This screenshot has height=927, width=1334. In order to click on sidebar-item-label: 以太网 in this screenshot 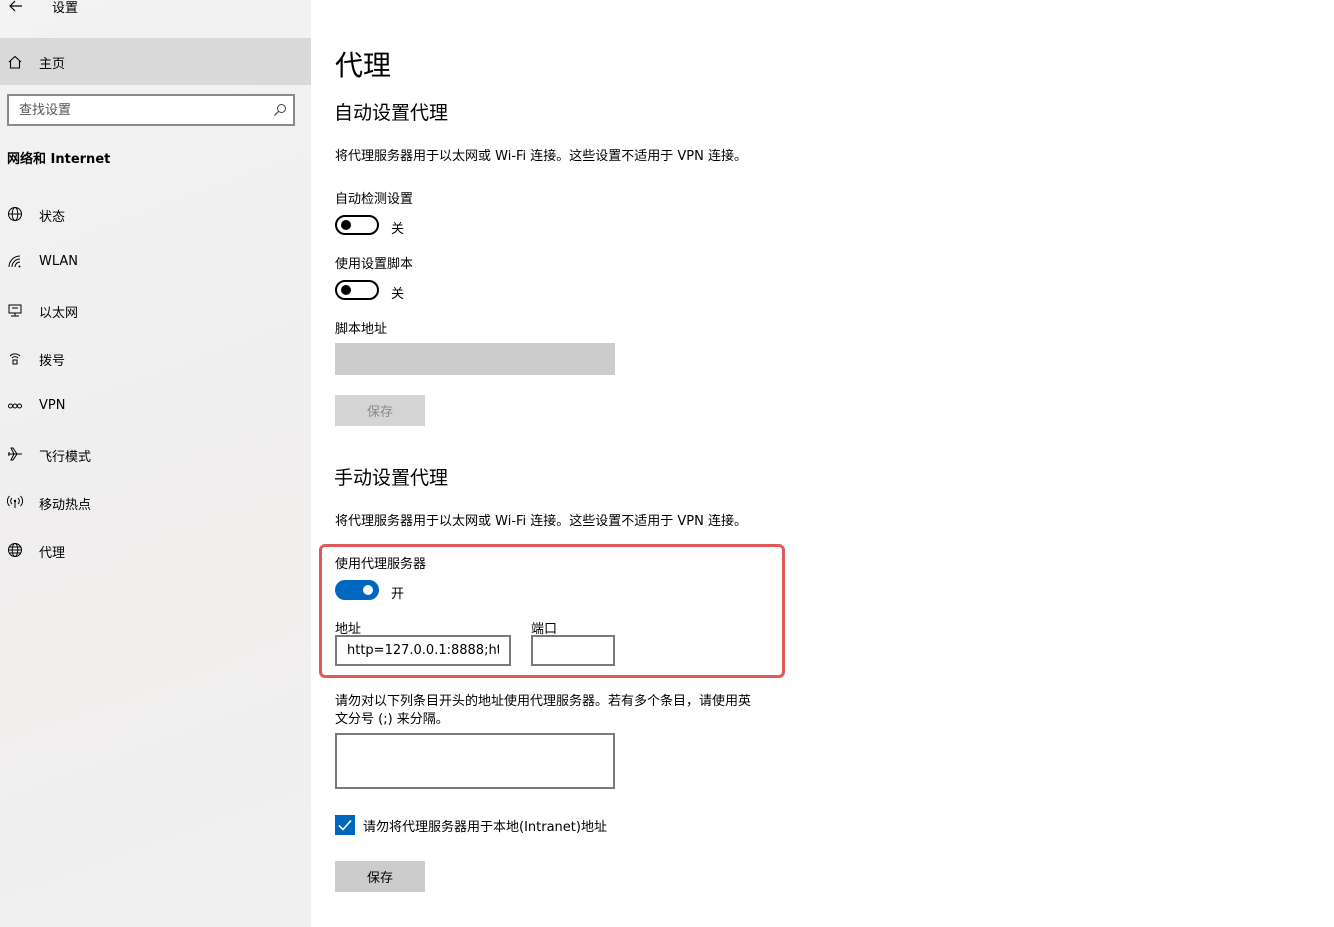, I will do `click(59, 313)`.